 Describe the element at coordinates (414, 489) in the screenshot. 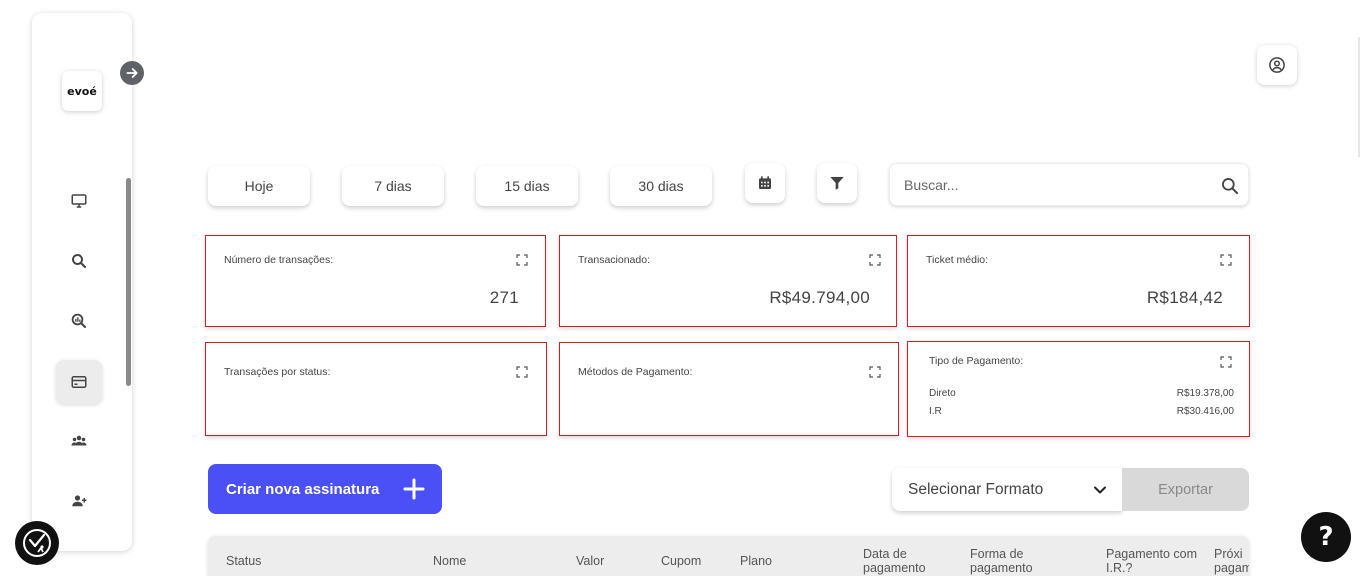

I see `plus-icon` at that location.